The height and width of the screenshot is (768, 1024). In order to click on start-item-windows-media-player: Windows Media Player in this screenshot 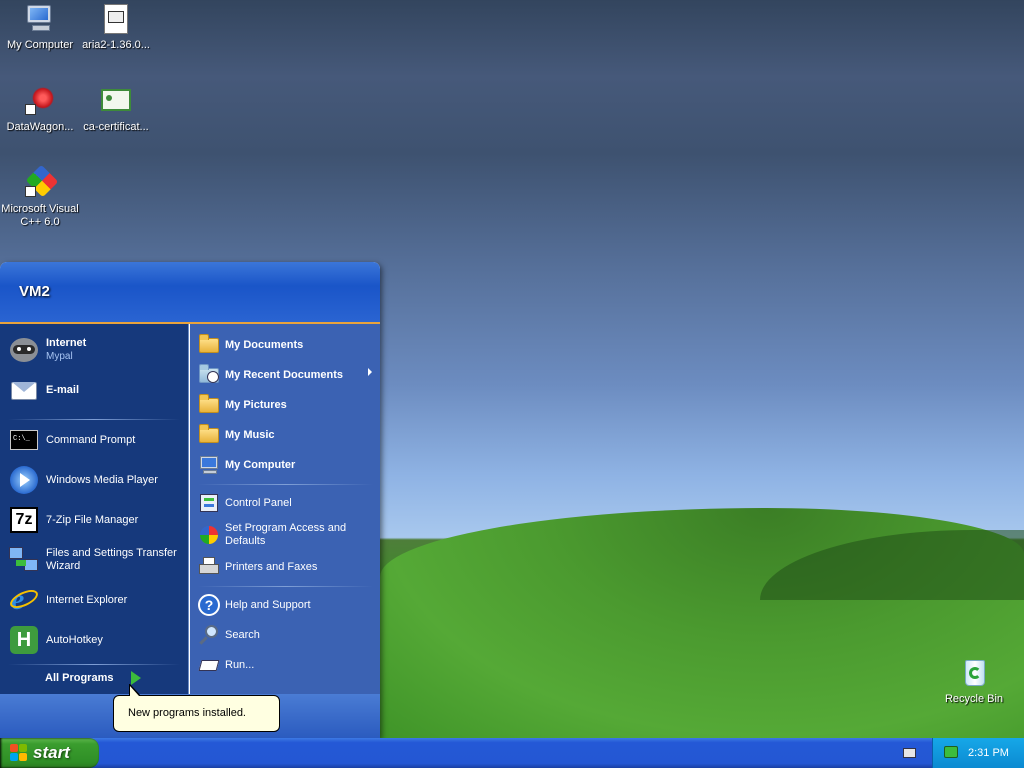, I will do `click(97, 480)`.